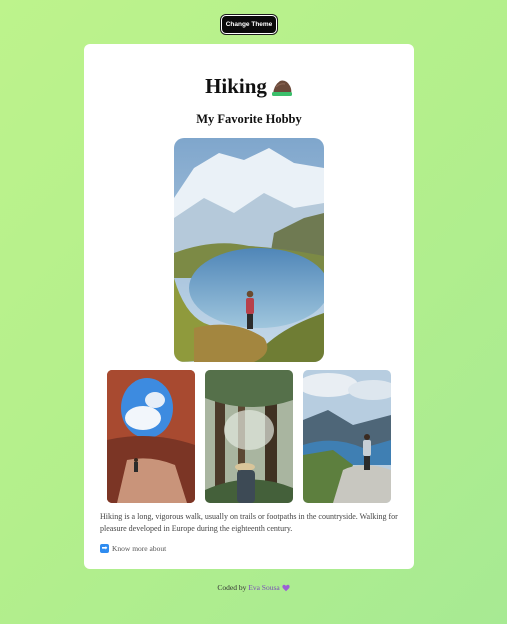 Image resolution: width=507 pixels, height=624 pixels. What do you see at coordinates (139, 548) in the screenshot?
I see `know-more-label: Know more about` at bounding box center [139, 548].